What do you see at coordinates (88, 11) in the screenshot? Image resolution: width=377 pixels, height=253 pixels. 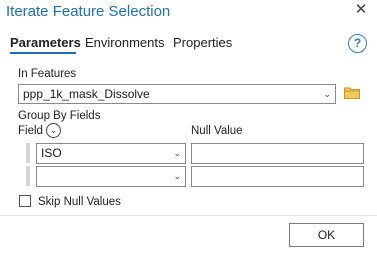 I see `dialog-title: Iterate Feature Selection` at bounding box center [88, 11].